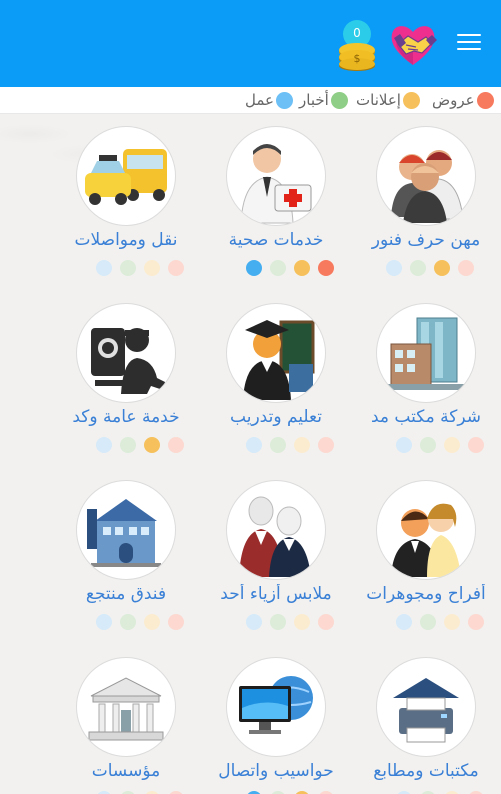 The width and height of the screenshot is (501, 794). I want to click on repair-service-icon, so click(126, 353).